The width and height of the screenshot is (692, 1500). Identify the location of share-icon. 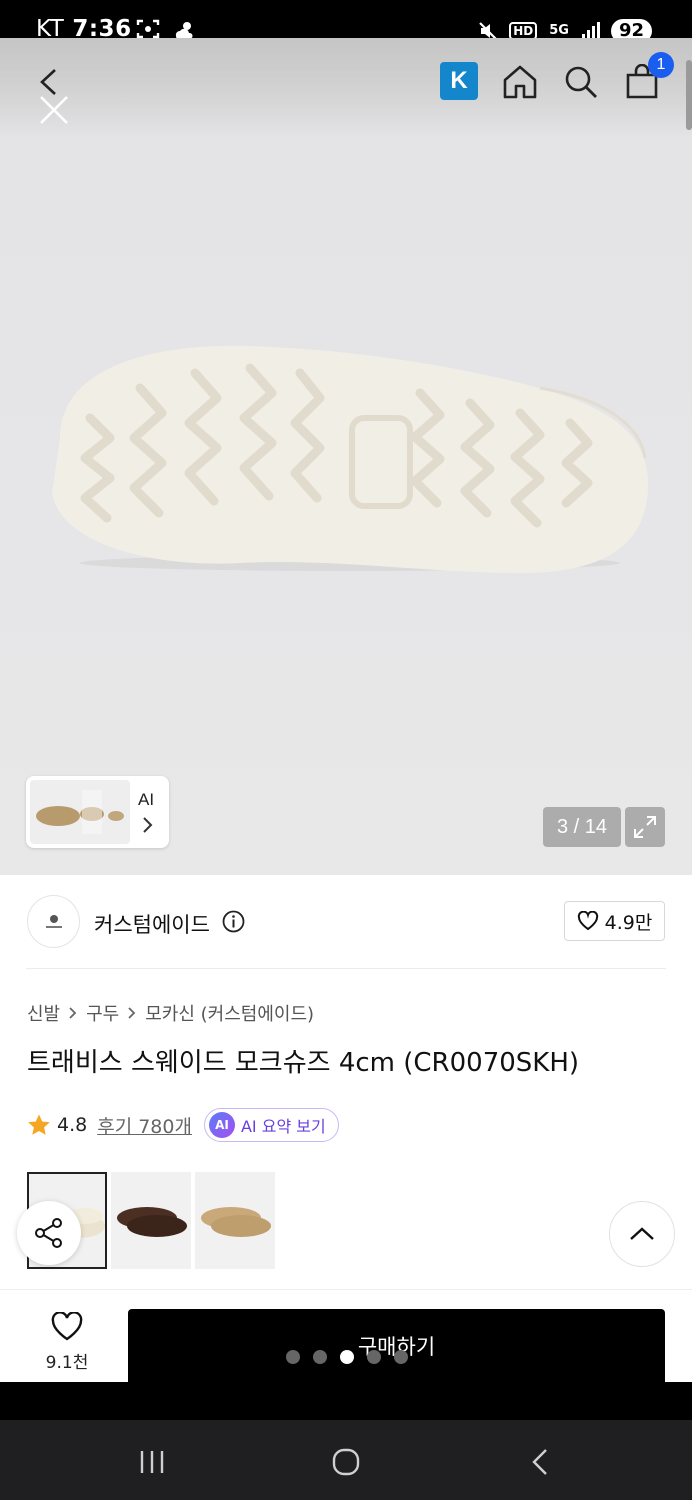
(48, 1233).